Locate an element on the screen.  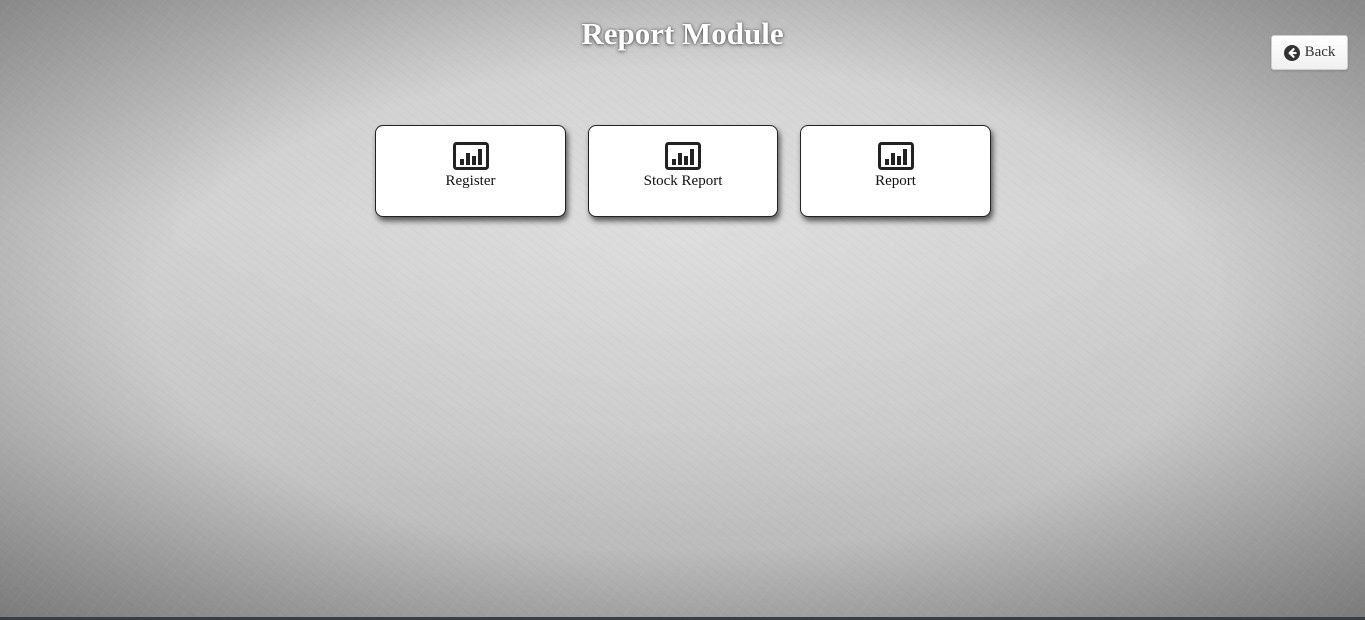
report-tiles: Register Stock Report Report is located at coordinates (683, 171).